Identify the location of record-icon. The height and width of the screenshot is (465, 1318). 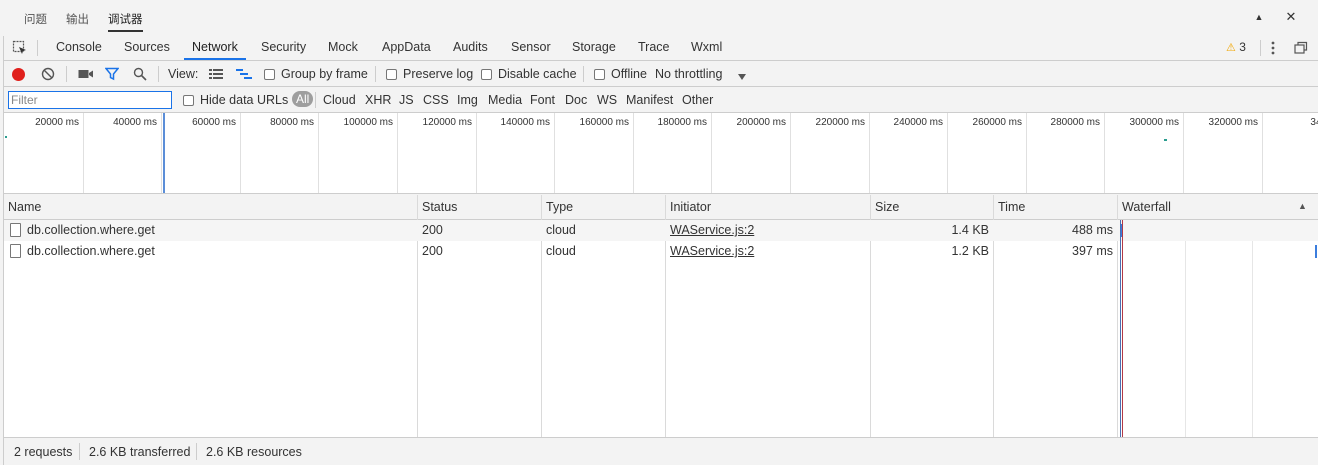
(18, 74).